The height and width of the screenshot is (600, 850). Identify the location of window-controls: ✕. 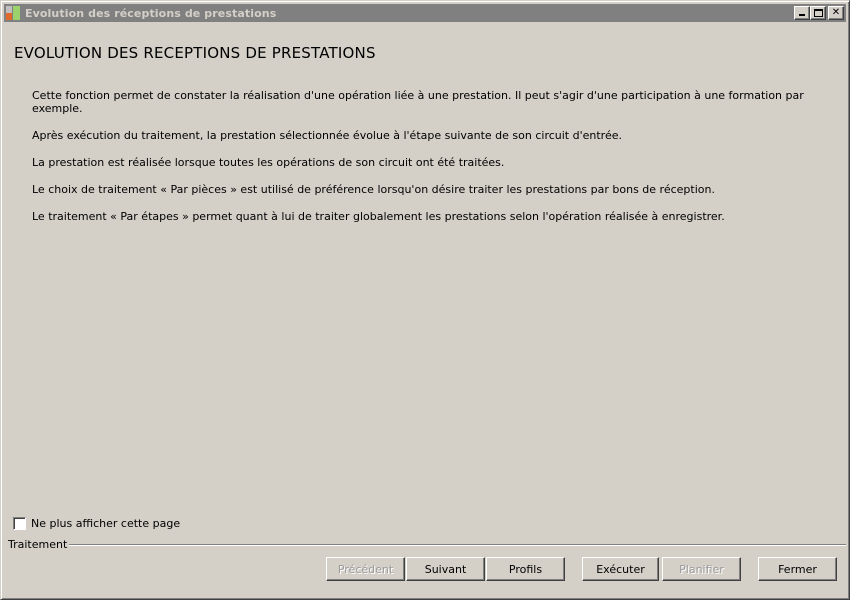
(819, 13).